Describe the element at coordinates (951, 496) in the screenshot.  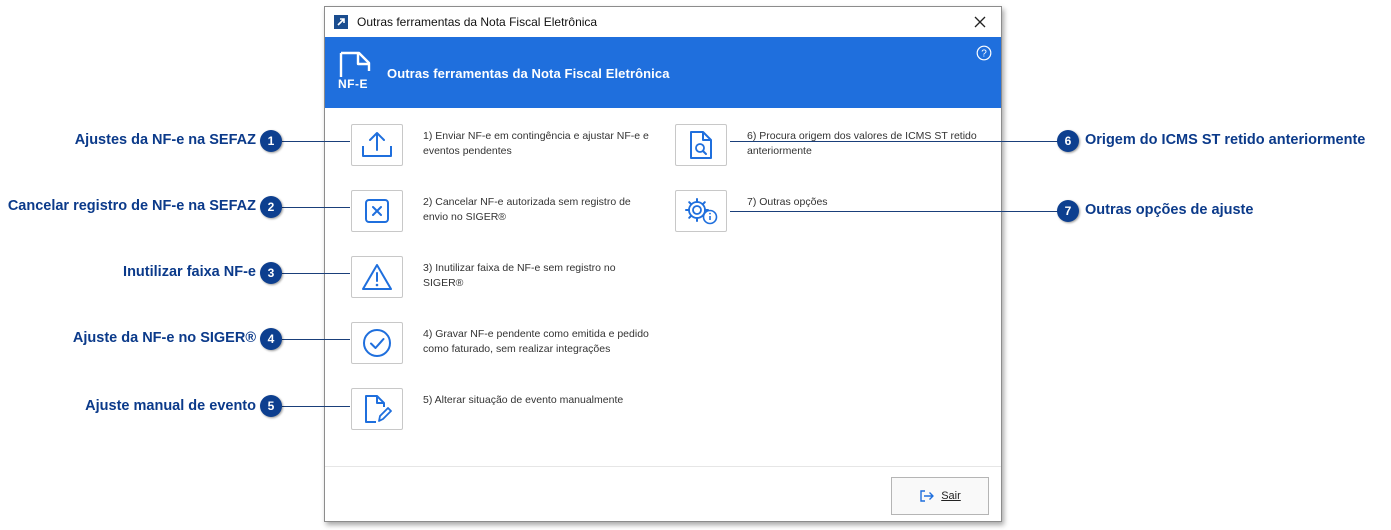
I see `exit-label: Sair` at that location.